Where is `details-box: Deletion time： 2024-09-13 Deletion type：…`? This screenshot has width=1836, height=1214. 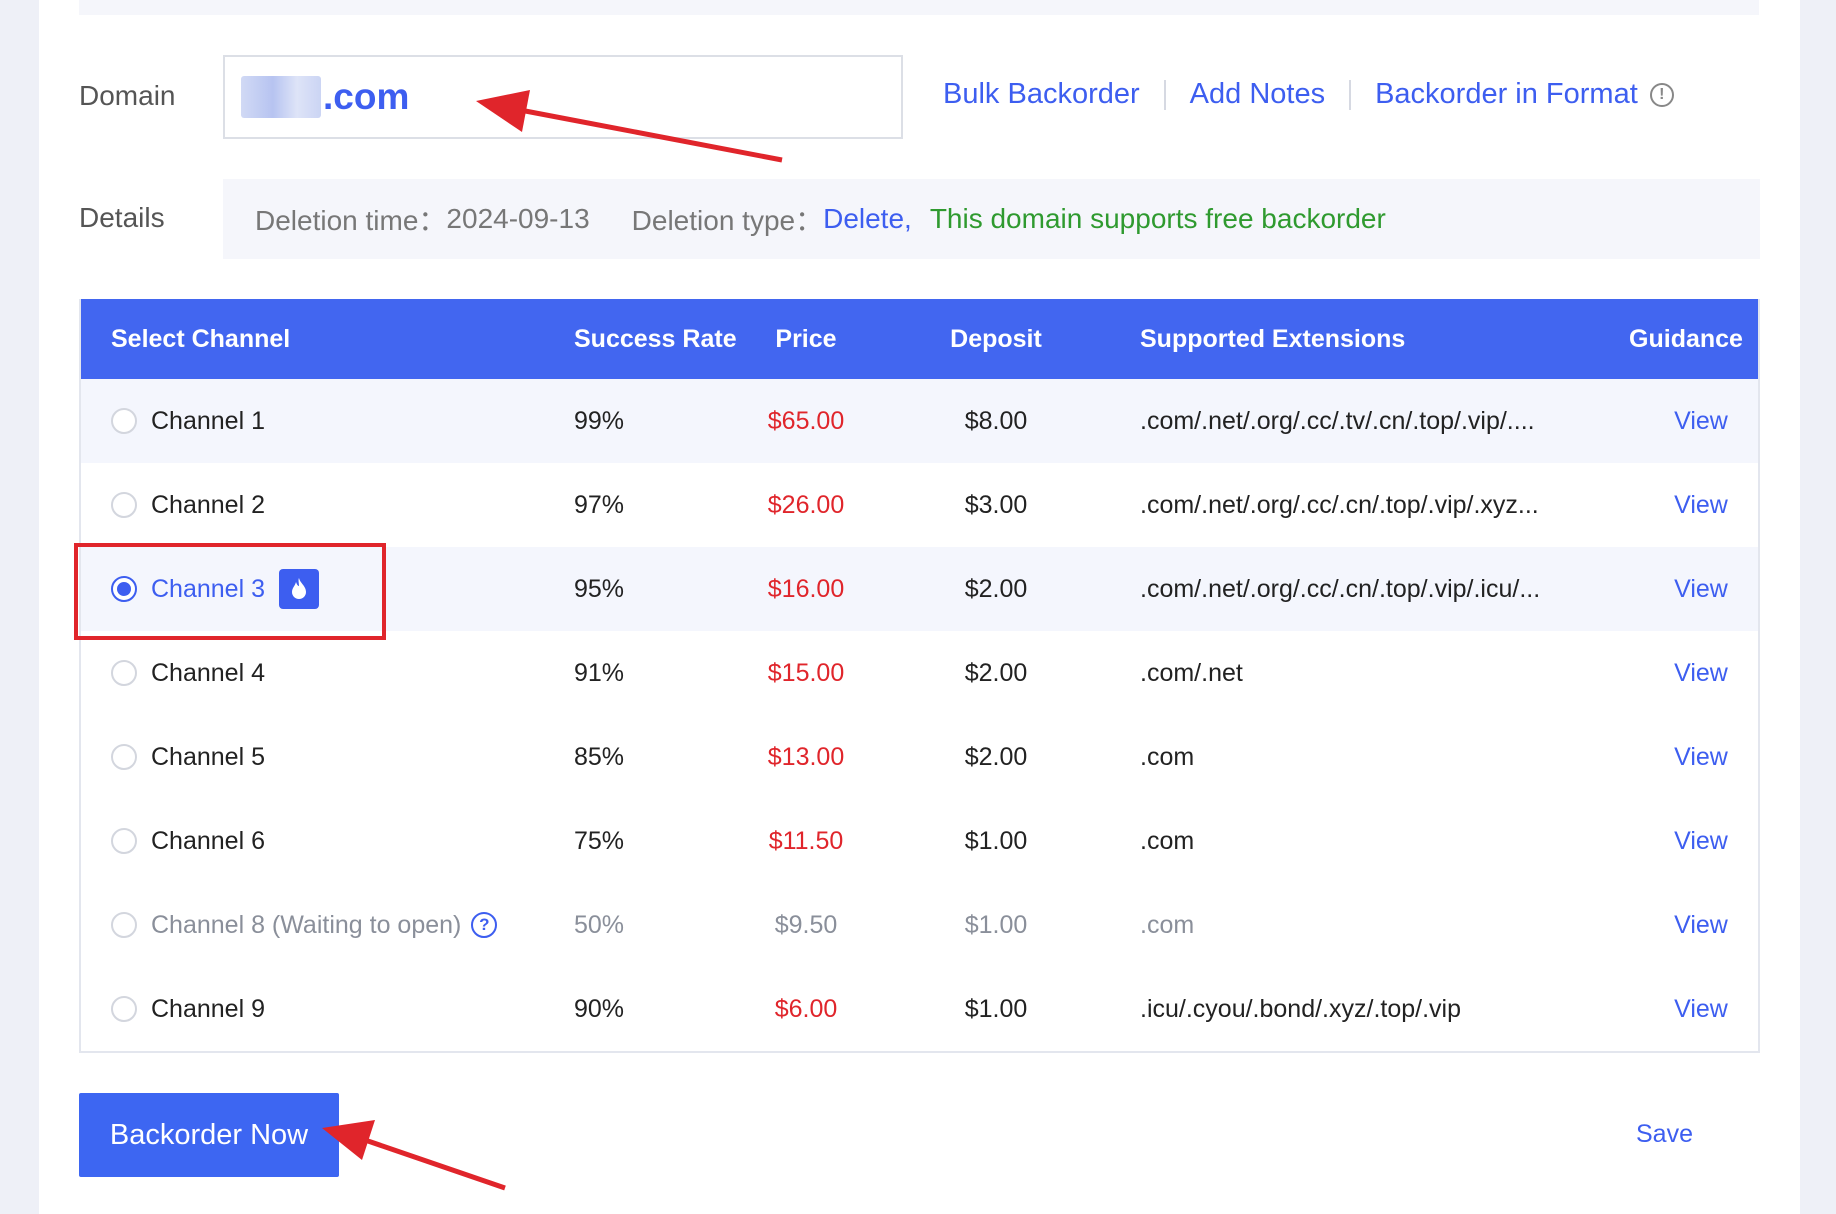
details-box: Deletion time： 2024-09-13 Deletion type：… is located at coordinates (991, 219).